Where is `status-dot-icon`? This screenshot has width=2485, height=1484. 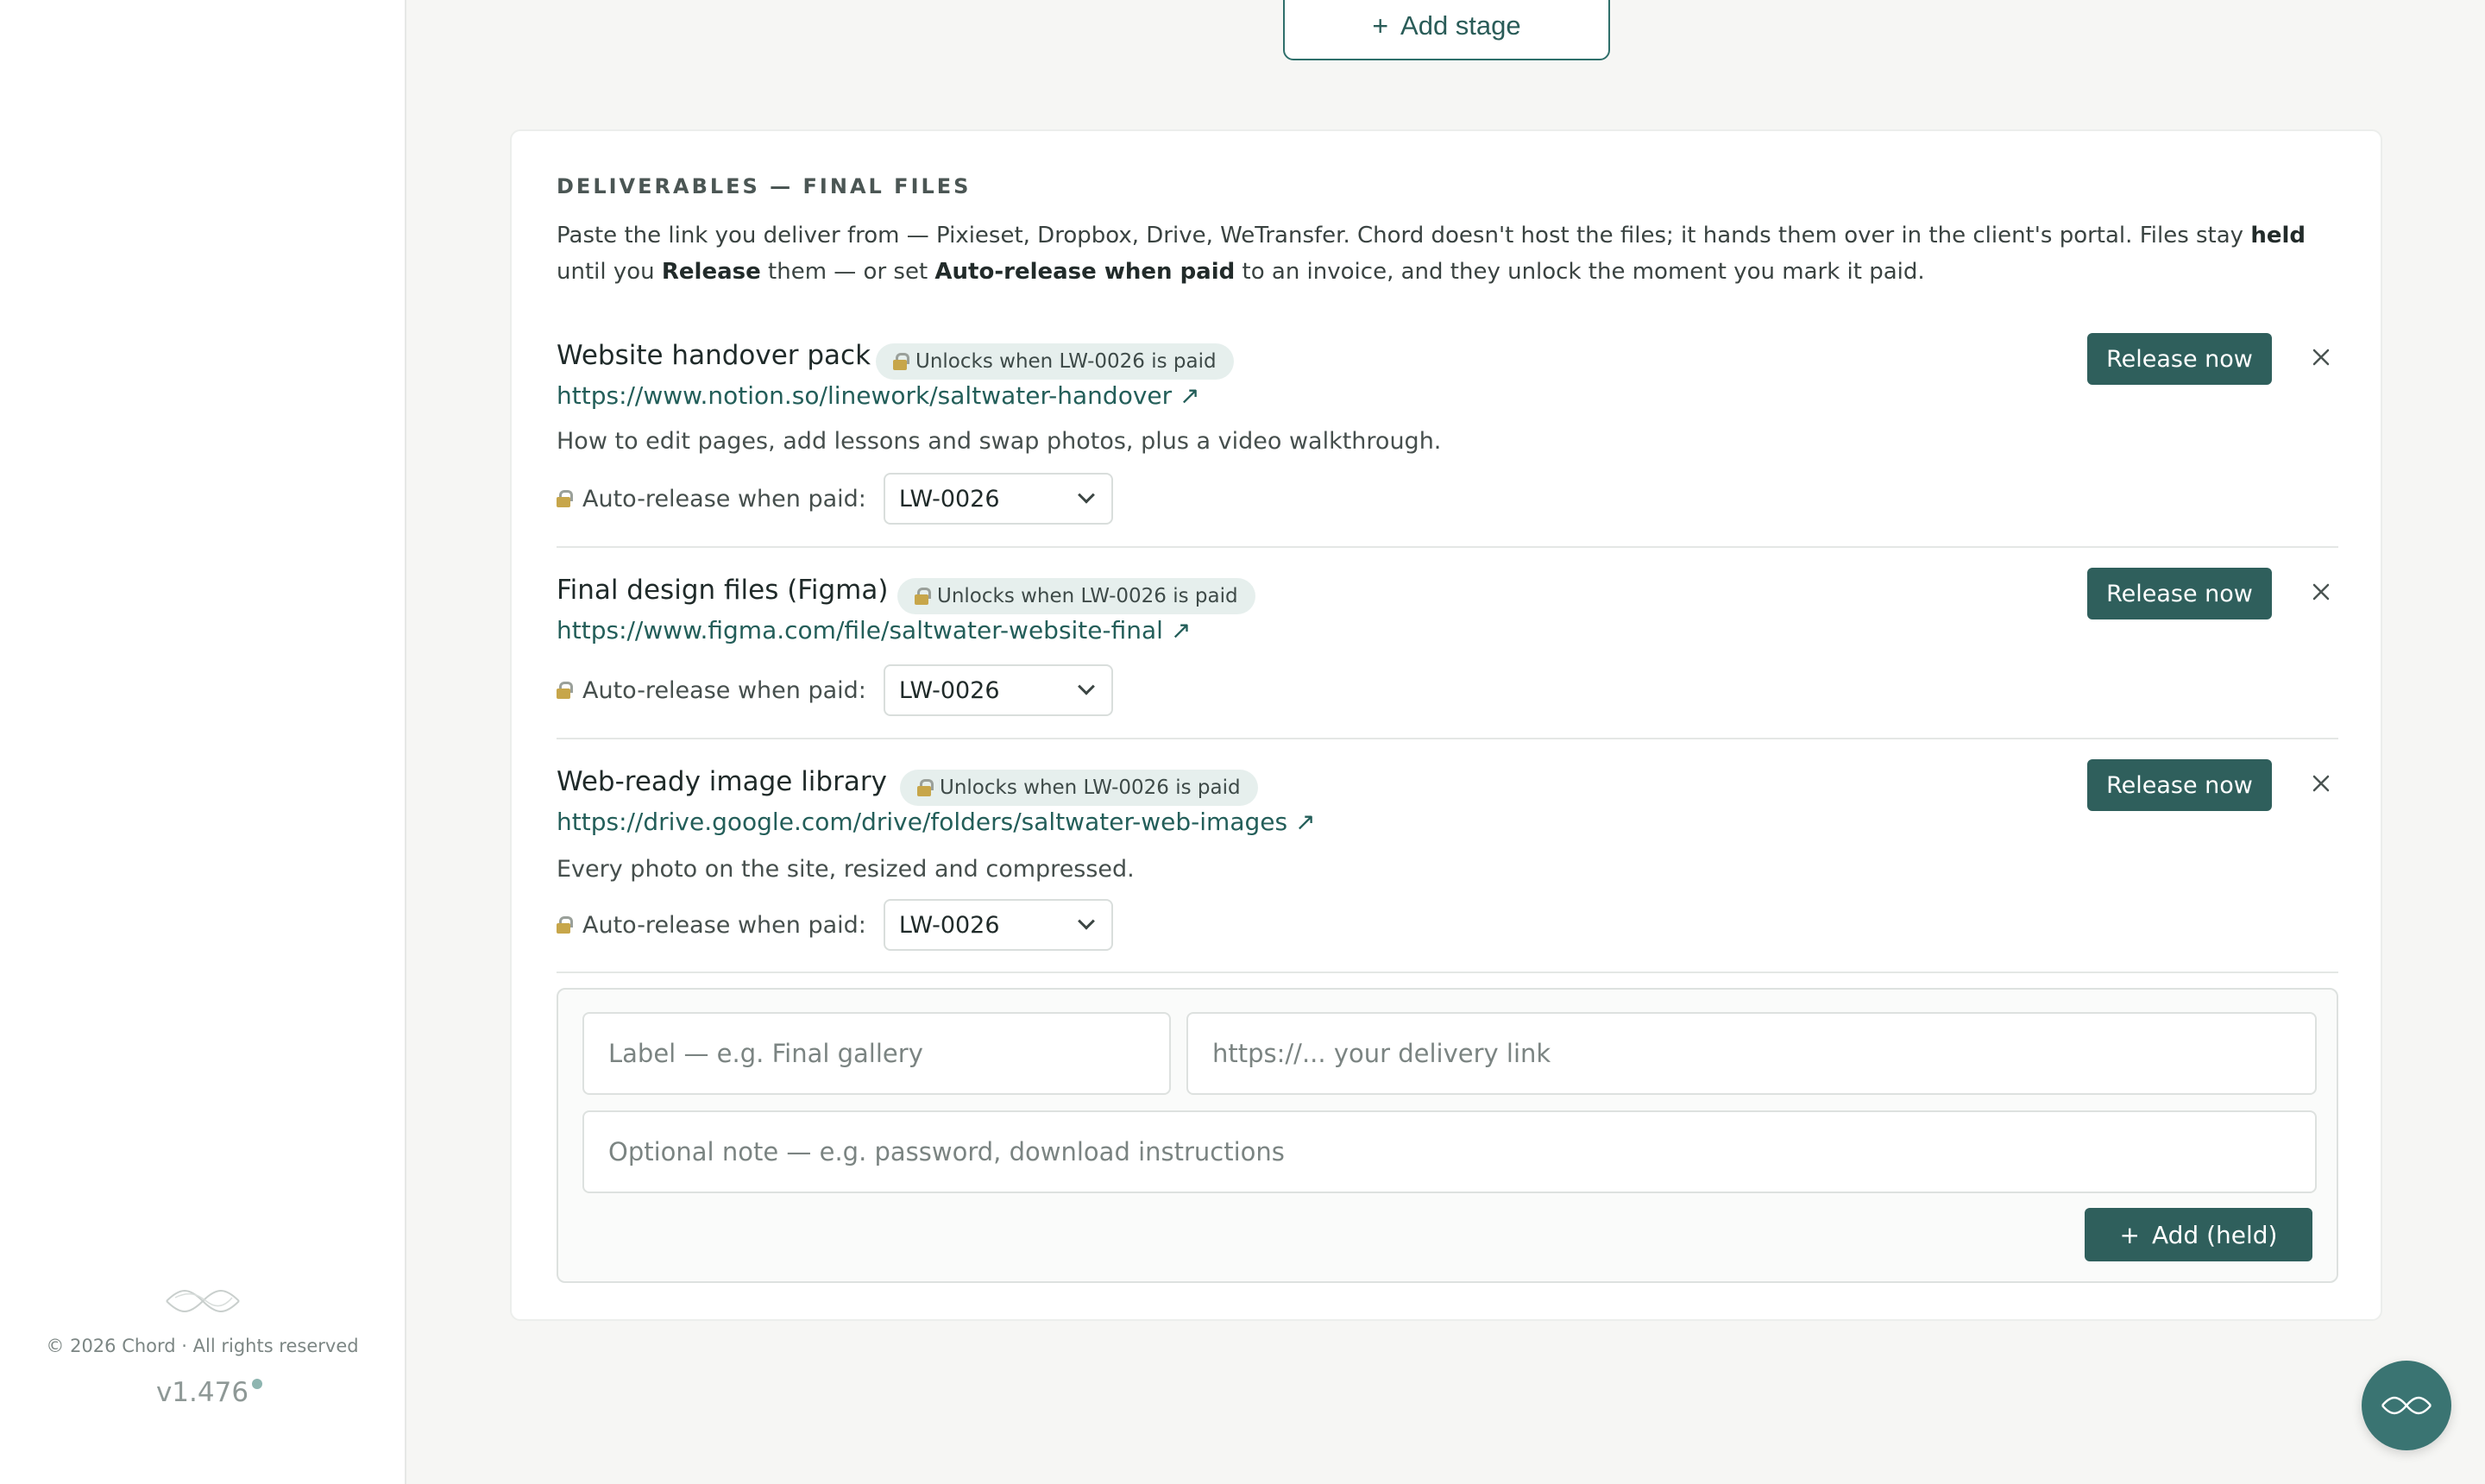 status-dot-icon is located at coordinates (257, 1384).